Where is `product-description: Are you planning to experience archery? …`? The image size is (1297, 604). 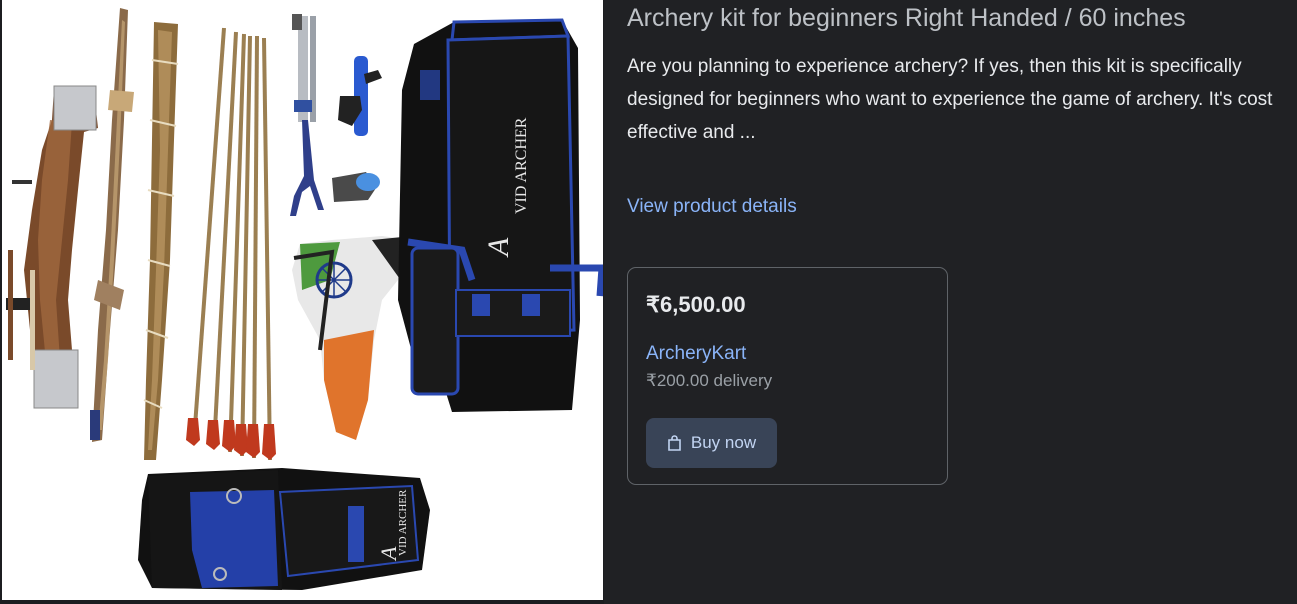 product-description: Are you planning to experience archery? … is located at coordinates (950, 99).